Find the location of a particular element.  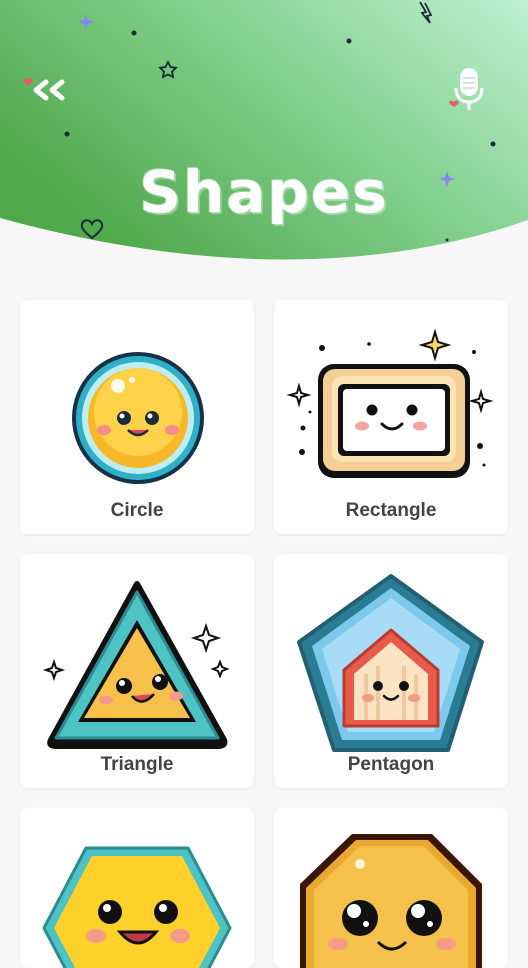

shape-card-circle: Circle is located at coordinates (137, 417).